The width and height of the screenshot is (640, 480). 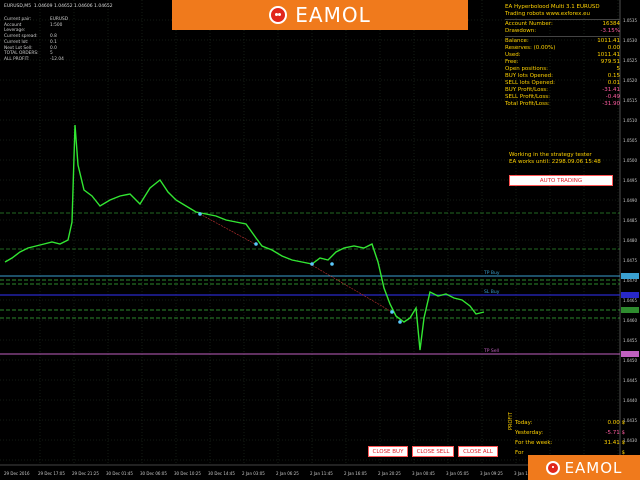 What do you see at coordinates (562, 69) in the screenshot?
I see `panel-row: Open positions: 5` at bounding box center [562, 69].